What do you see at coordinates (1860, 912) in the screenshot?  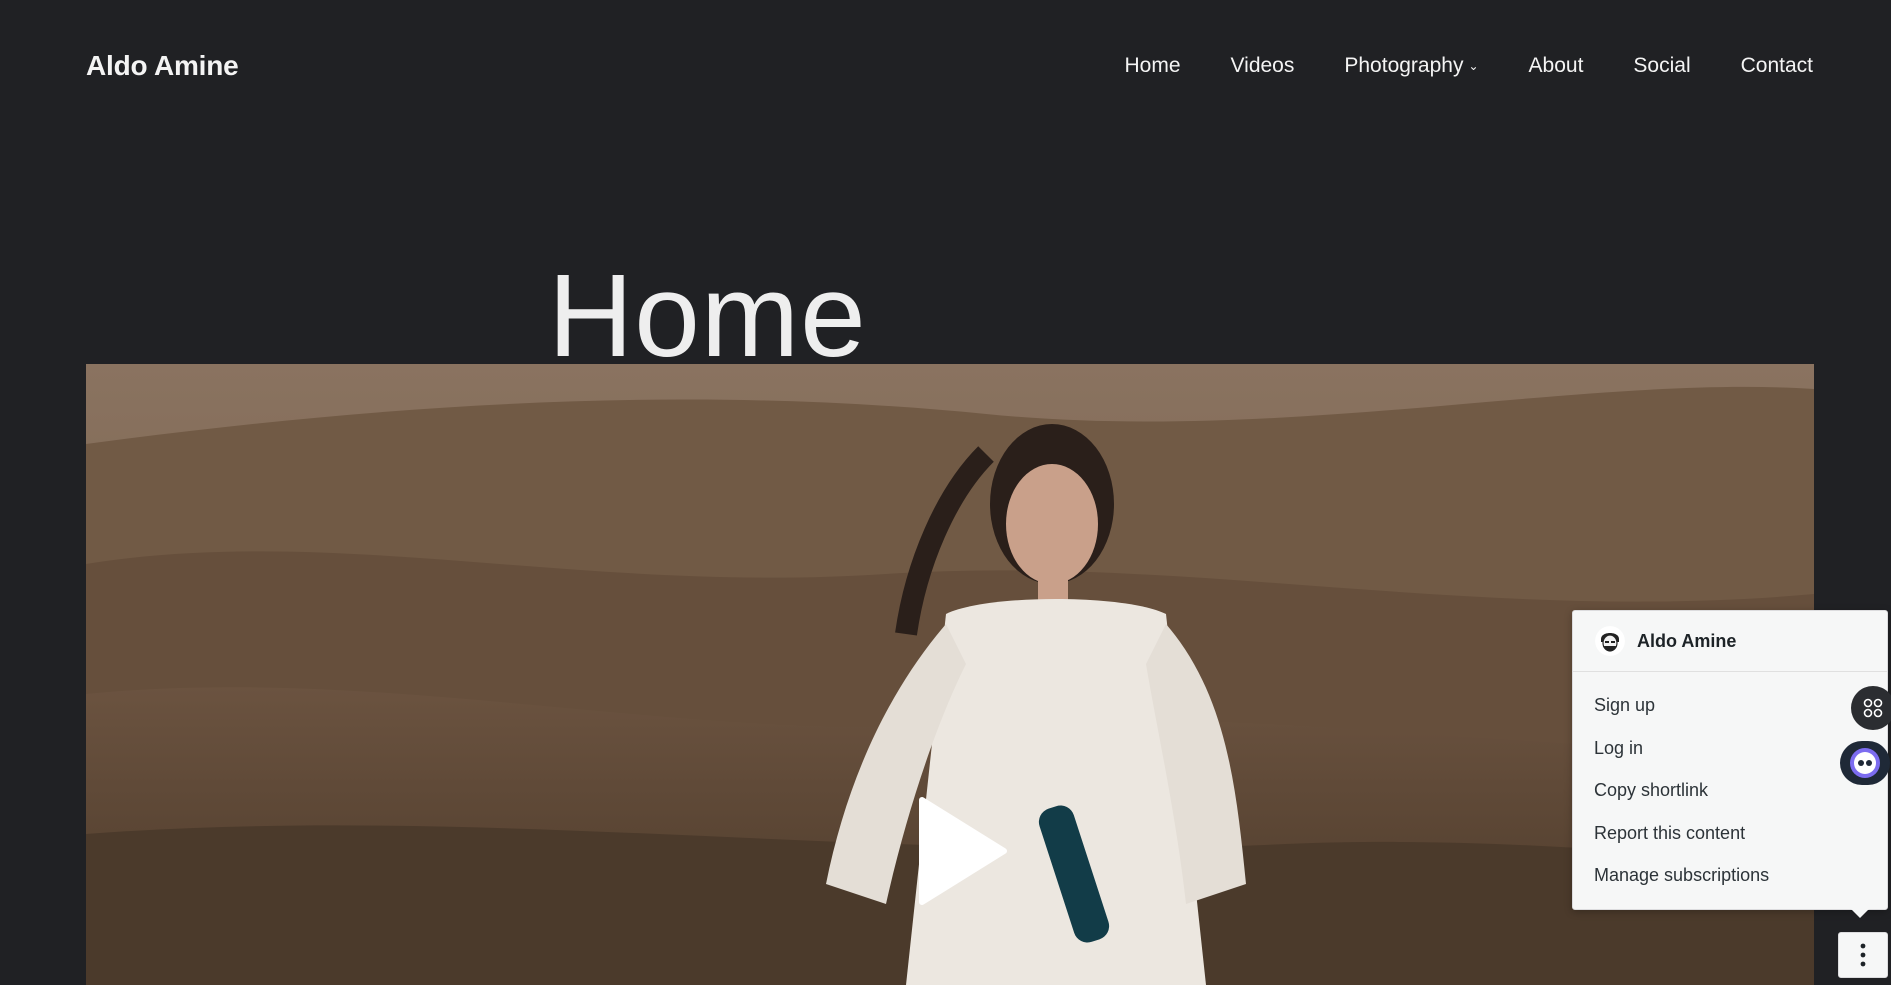 I see `popup-arrow` at bounding box center [1860, 912].